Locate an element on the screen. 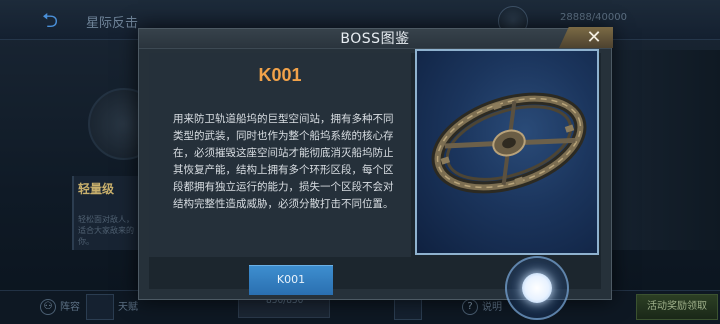  resource-value: 28888/40000 is located at coordinates (593, 17).